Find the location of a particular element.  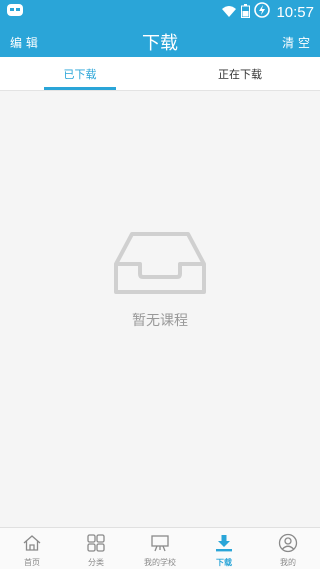

bottom-nav: 首页 分类 我的学校 下载 我的 is located at coordinates (160, 548).